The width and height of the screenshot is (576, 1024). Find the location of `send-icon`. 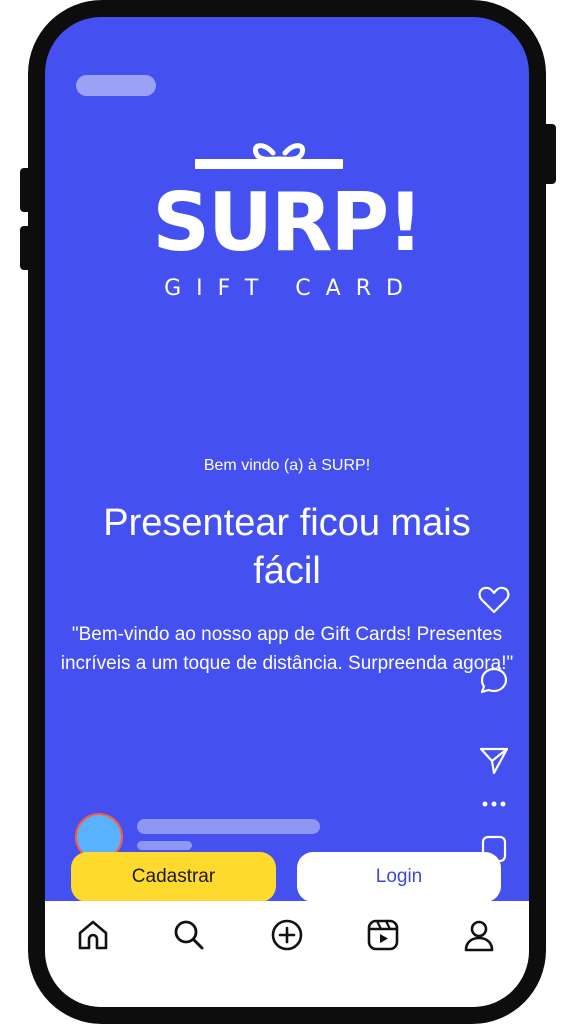

send-icon is located at coordinates (494, 760).